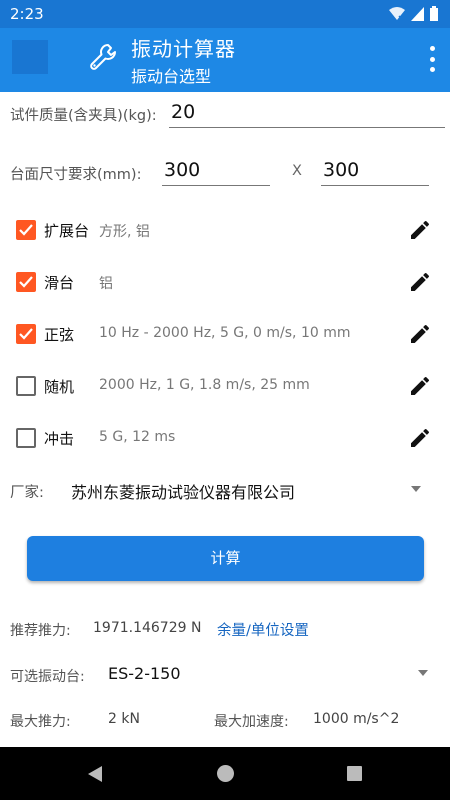 The width and height of the screenshot is (450, 800). I want to click on app-bar: 振动计算器 振动台选型, so click(225, 60).